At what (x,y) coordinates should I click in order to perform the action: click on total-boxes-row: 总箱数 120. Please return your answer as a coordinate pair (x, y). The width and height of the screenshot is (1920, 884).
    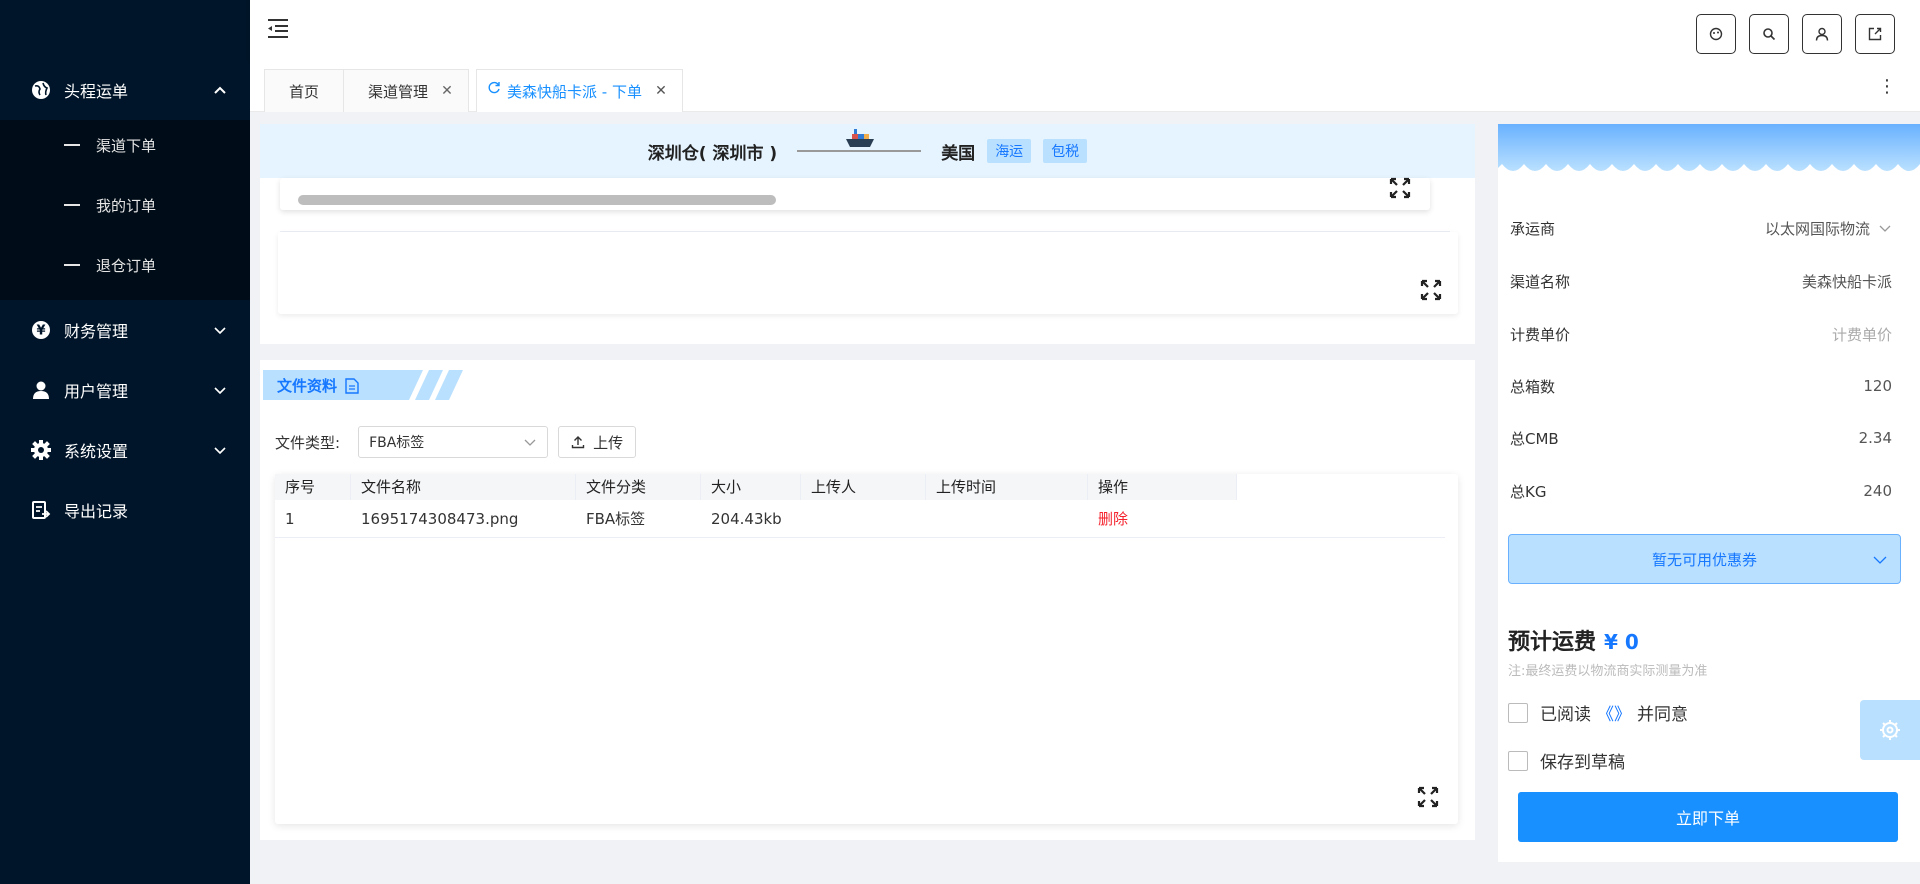
    Looking at the image, I should click on (1701, 386).